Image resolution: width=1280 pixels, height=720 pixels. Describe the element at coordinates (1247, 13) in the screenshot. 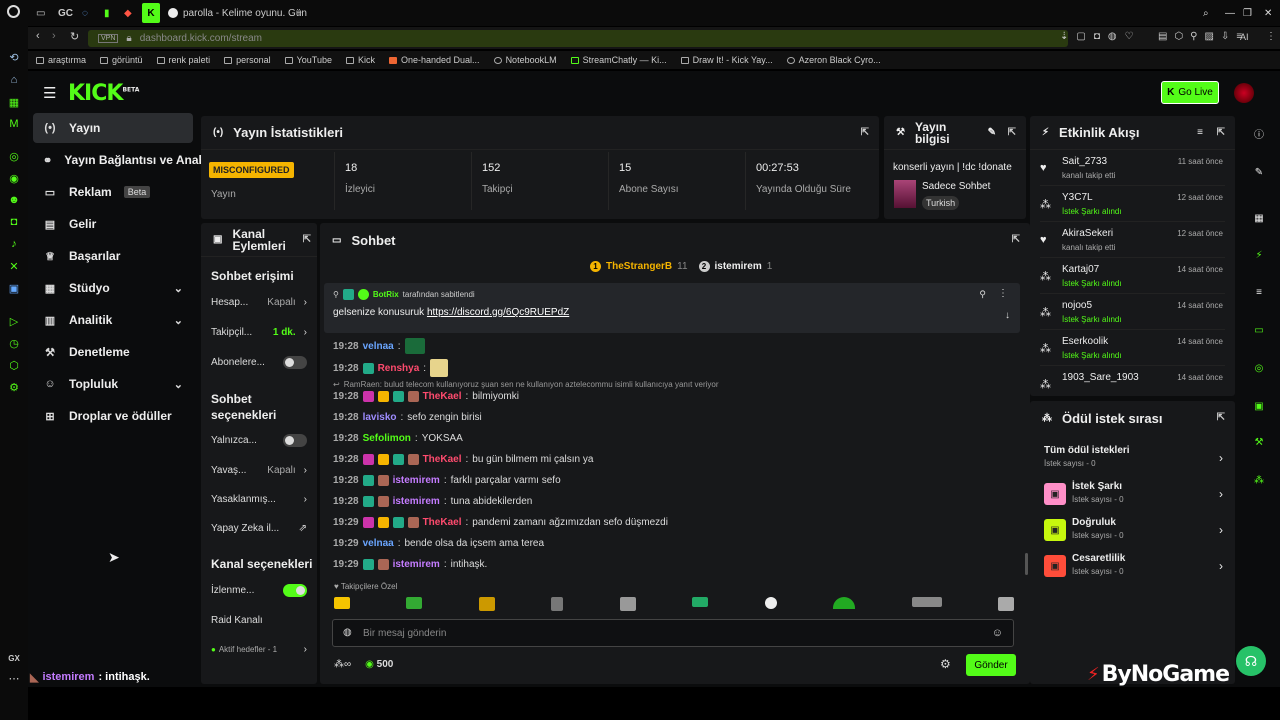

I see `restore-icon: ❐` at that location.